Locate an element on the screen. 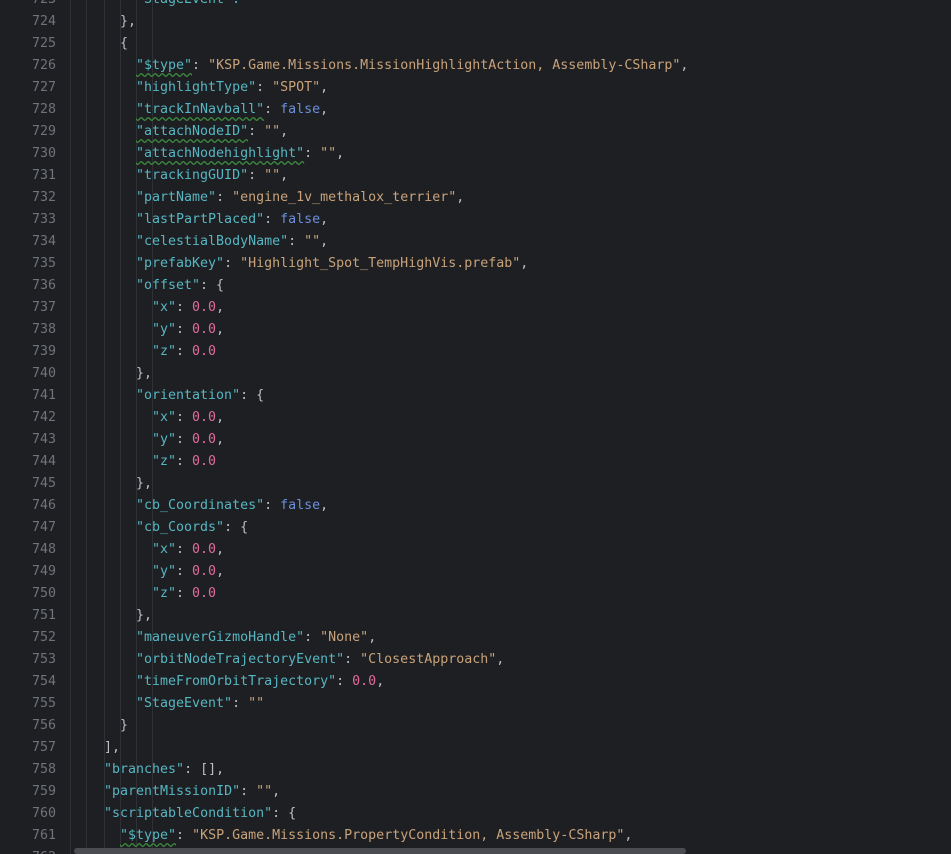 The height and width of the screenshot is (854, 951). code-line: "celestialBodyName": "", is located at coordinates (232, 242).